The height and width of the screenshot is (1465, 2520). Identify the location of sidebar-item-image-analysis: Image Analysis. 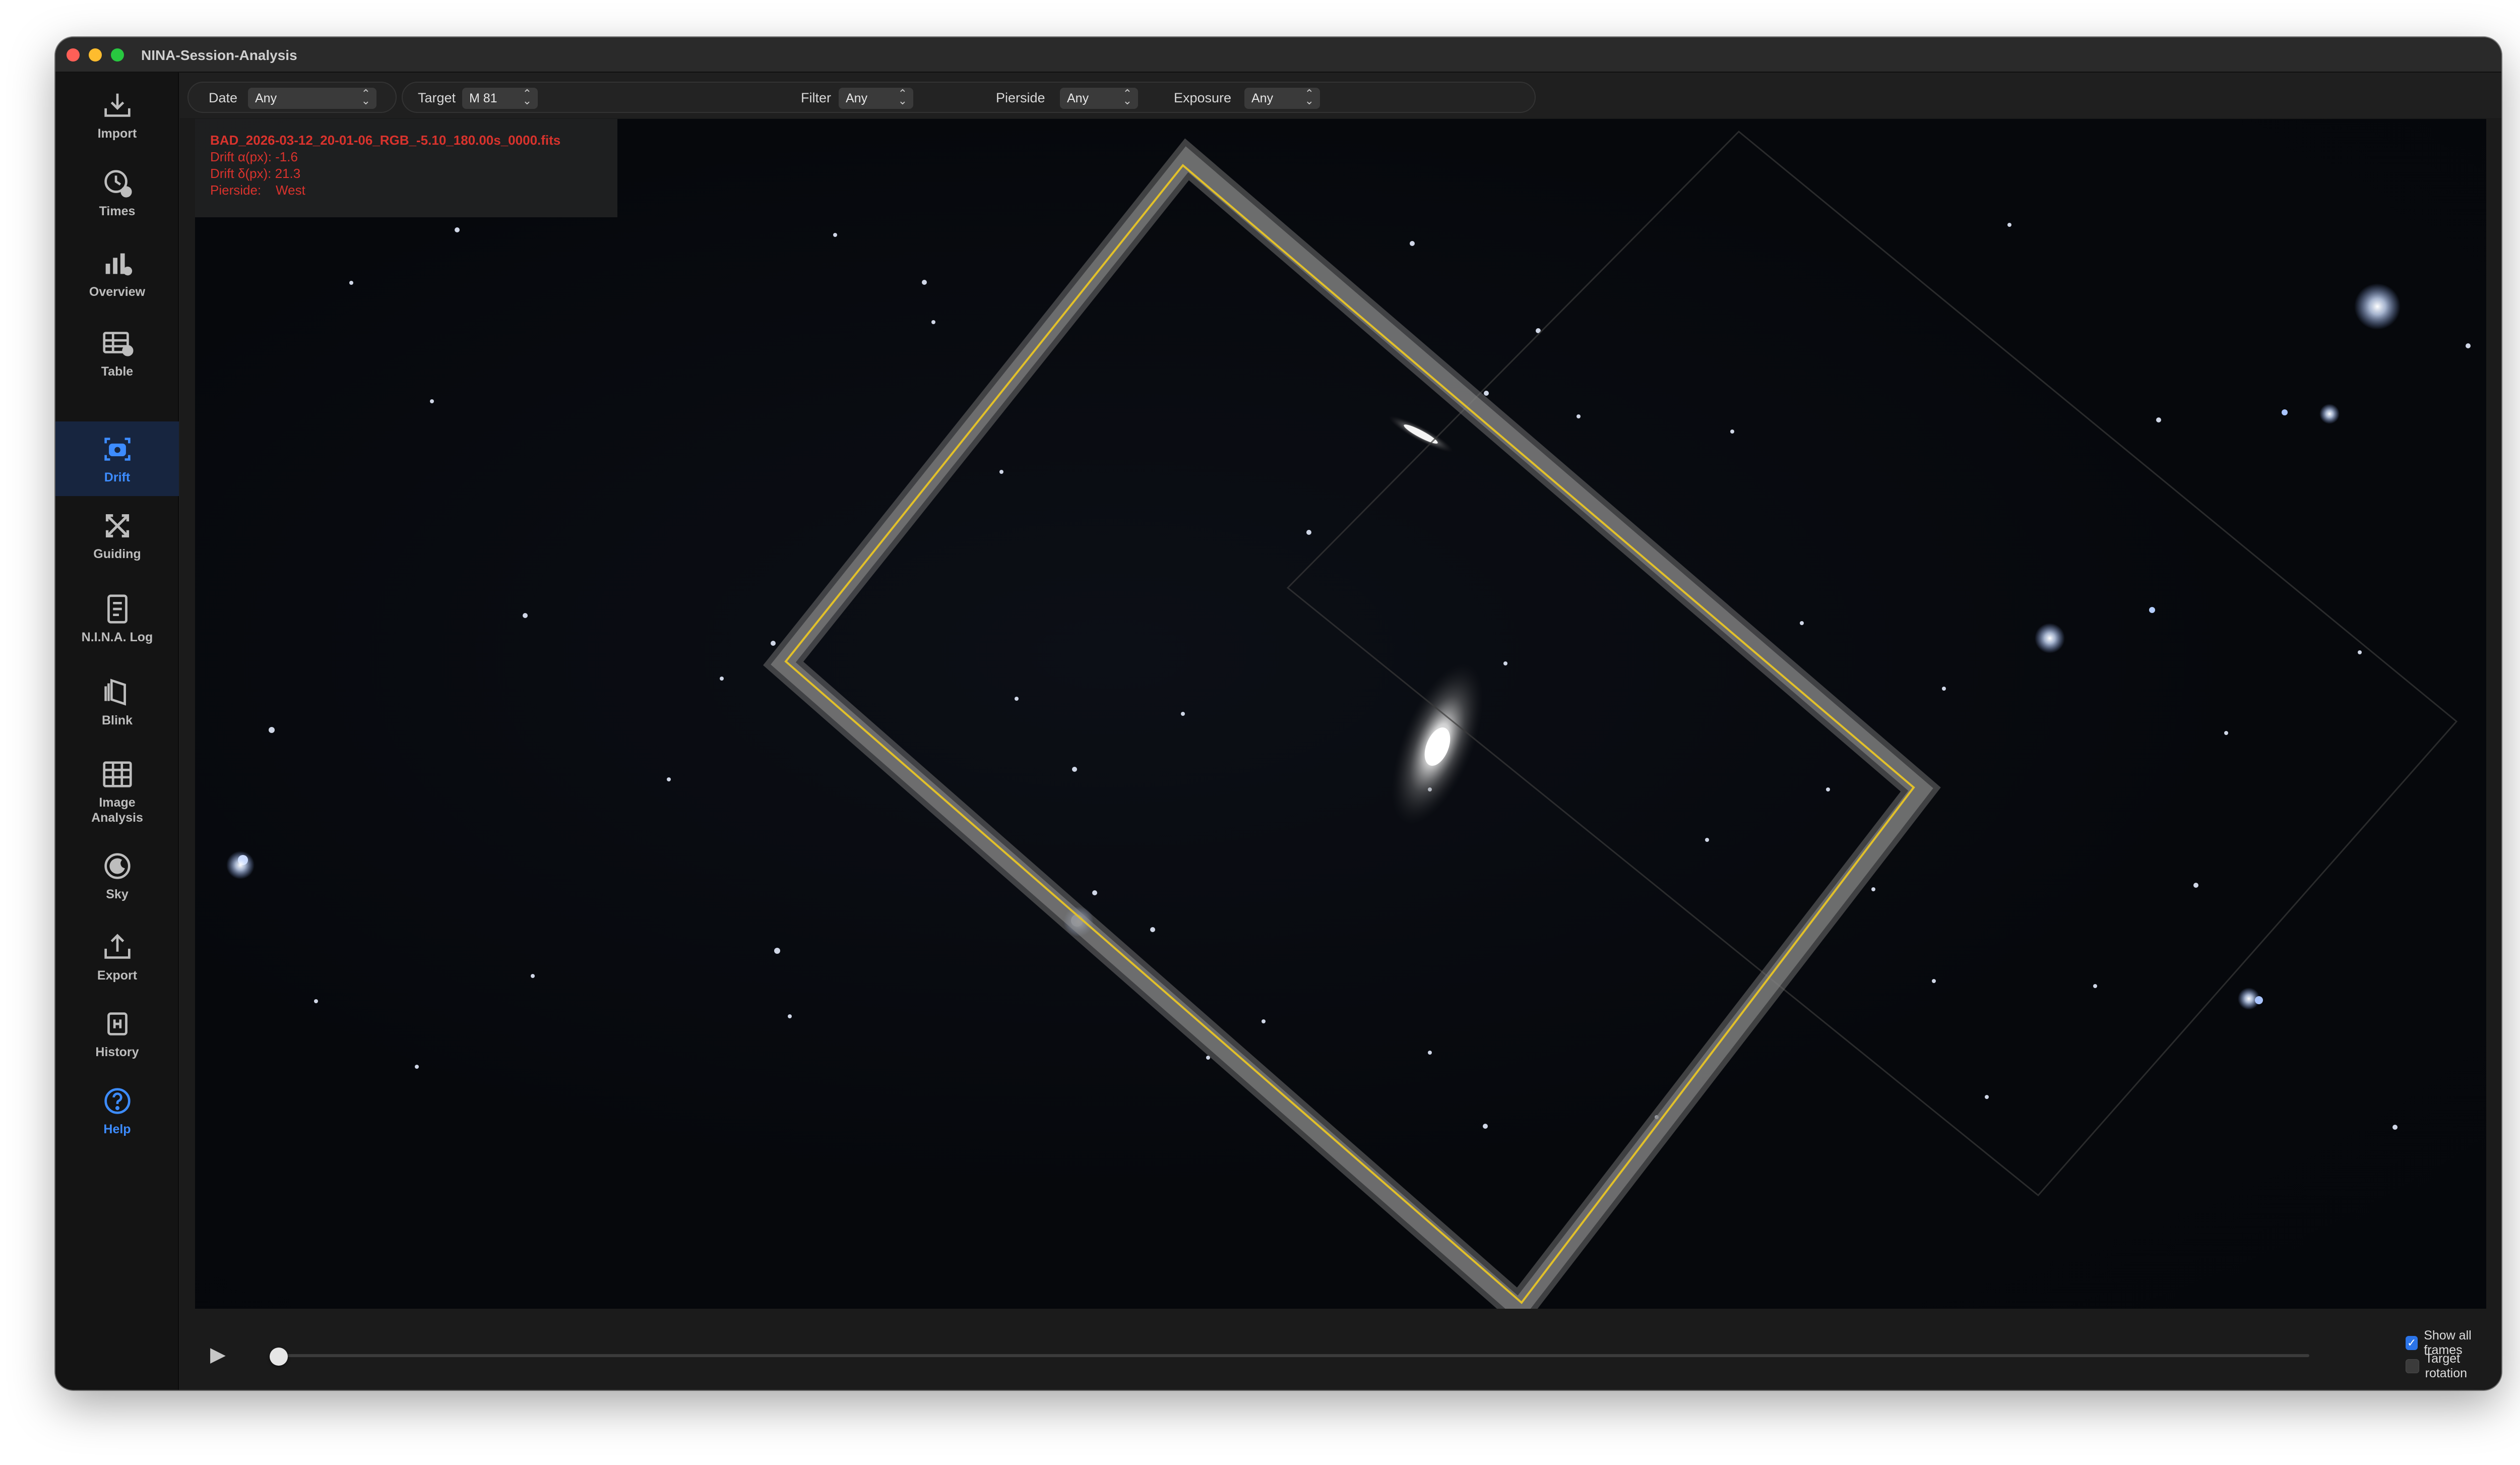
(117, 796).